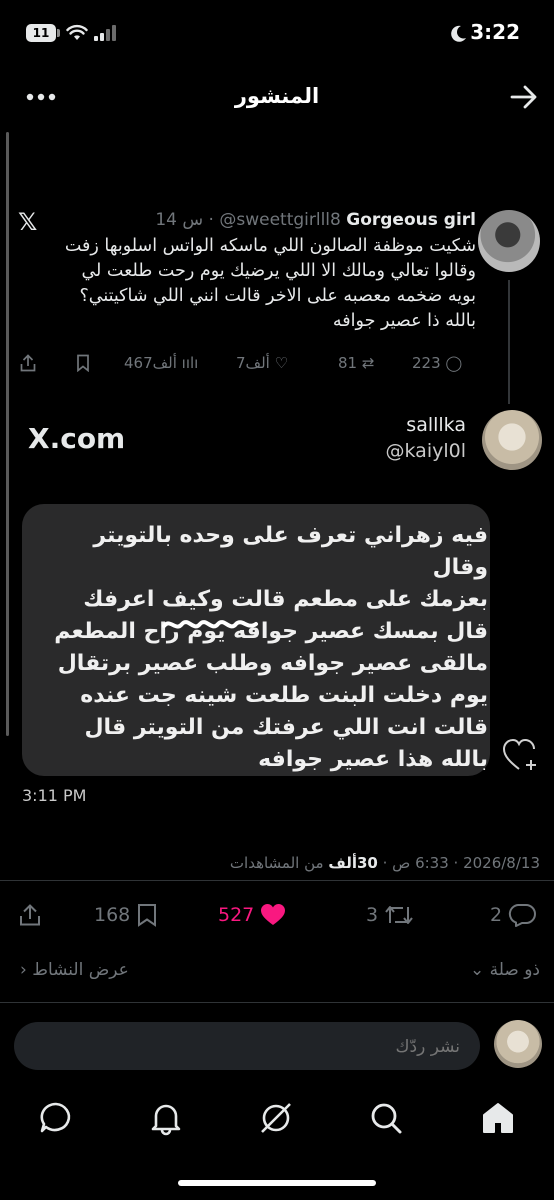  Describe the element at coordinates (425, 451) in the screenshot. I see `embedded-handle: @kaiyl0l` at that location.